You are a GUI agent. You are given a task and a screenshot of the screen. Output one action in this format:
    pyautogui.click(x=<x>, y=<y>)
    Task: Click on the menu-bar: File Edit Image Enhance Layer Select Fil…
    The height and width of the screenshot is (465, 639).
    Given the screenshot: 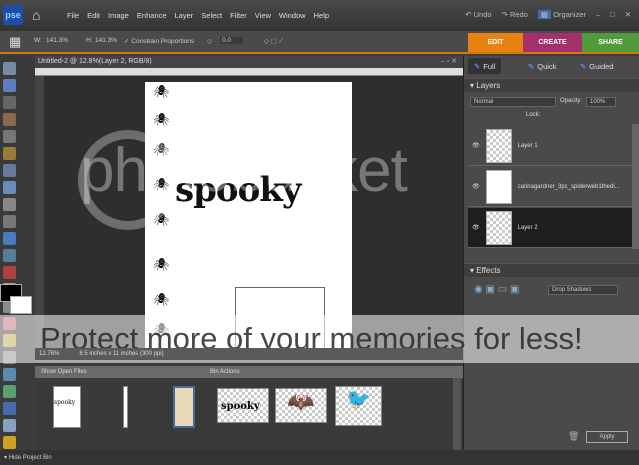 What is the action you would take?
    pyautogui.click(x=198, y=15)
    